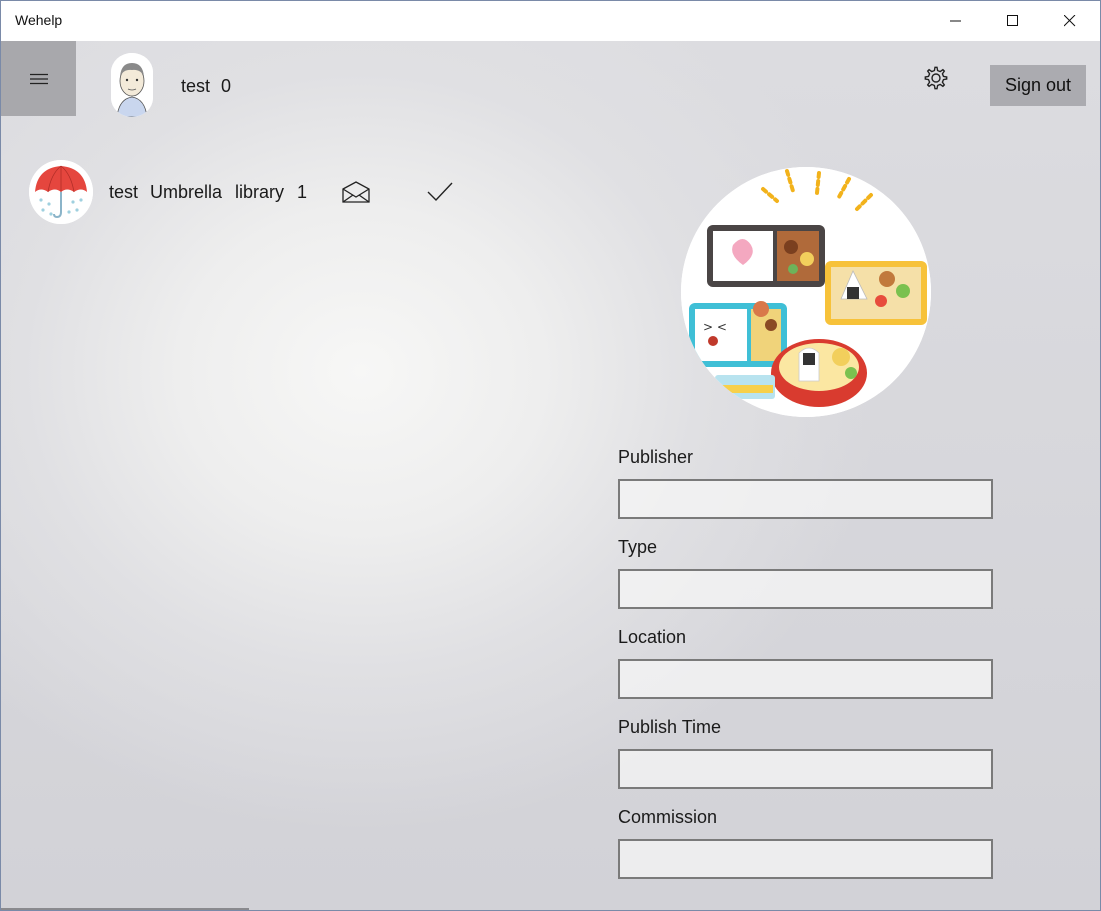  I want to click on checkmark-icon, so click(440, 192).